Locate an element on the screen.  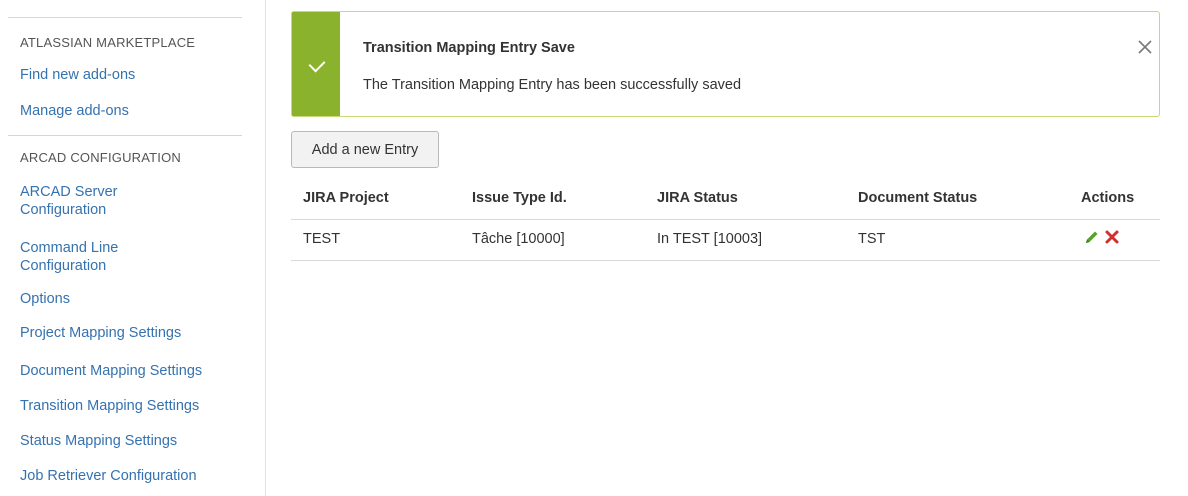
delete-x-icon is located at coordinates (1112, 237).